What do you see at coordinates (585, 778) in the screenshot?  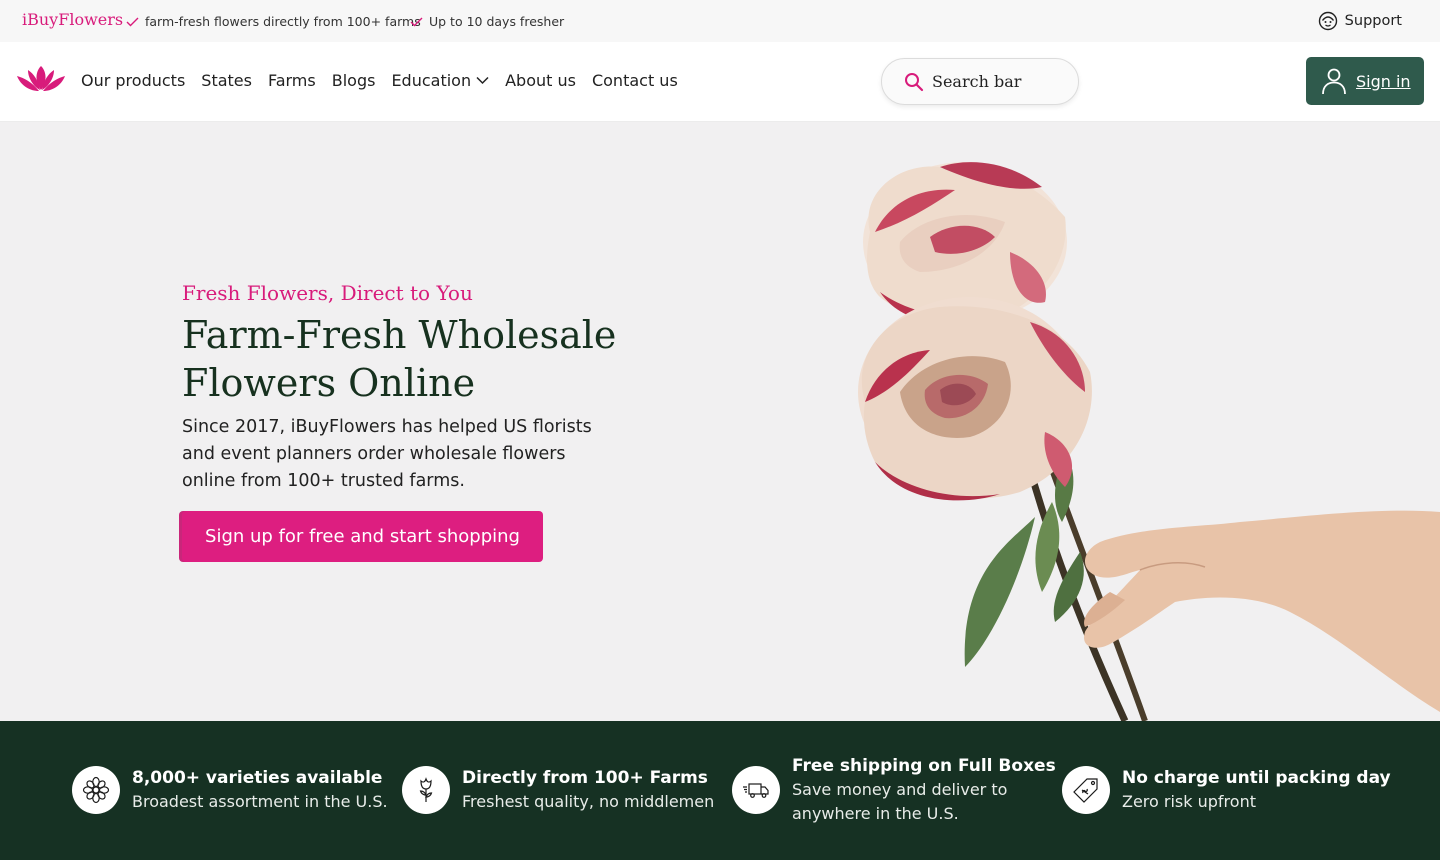 I see `benefit-title: Directly from 100+ Farms` at bounding box center [585, 778].